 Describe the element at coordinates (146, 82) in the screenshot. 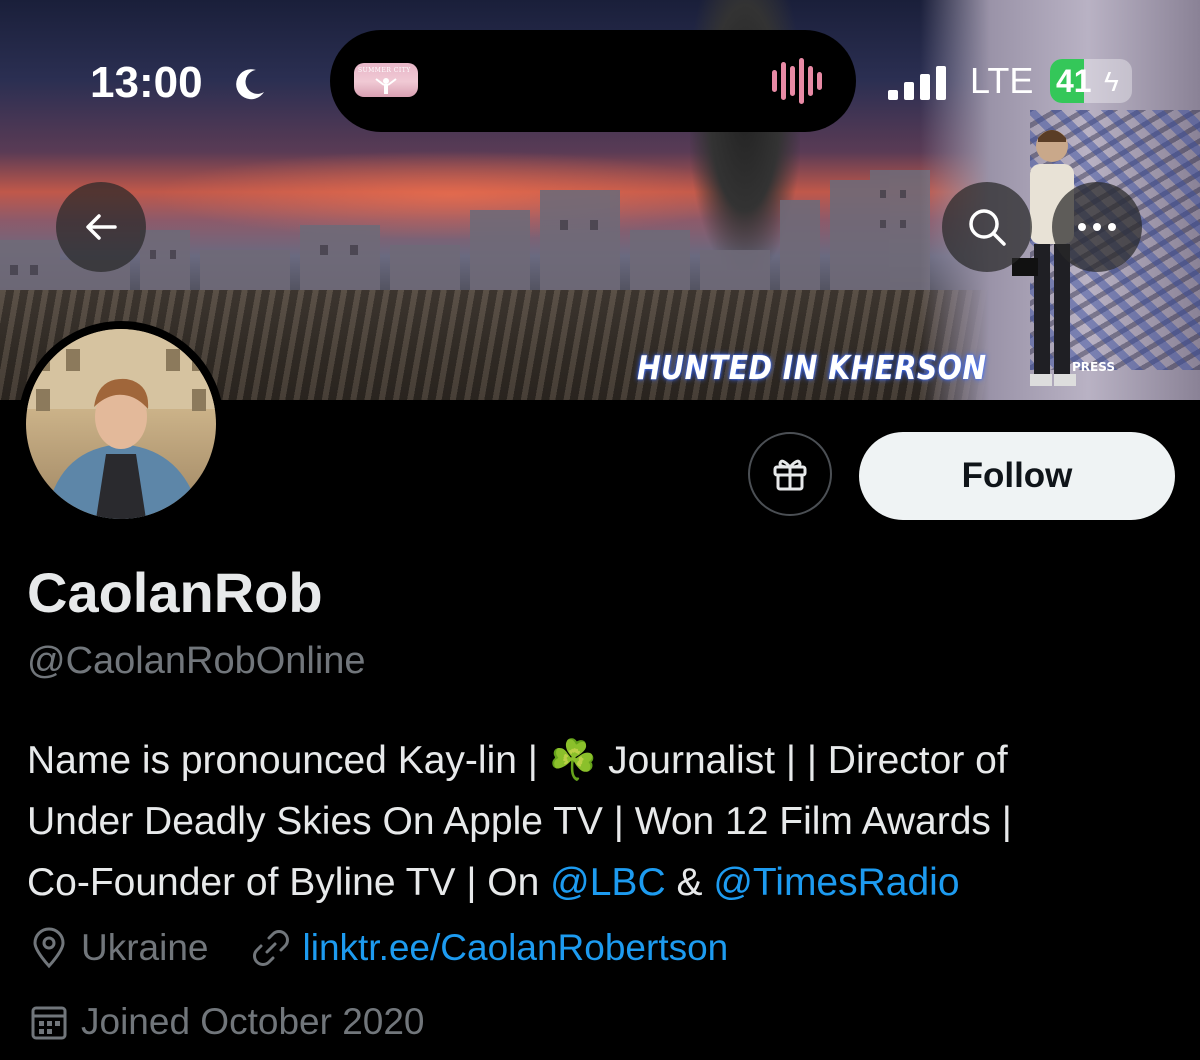

I see `status-time: 13:00` at that location.